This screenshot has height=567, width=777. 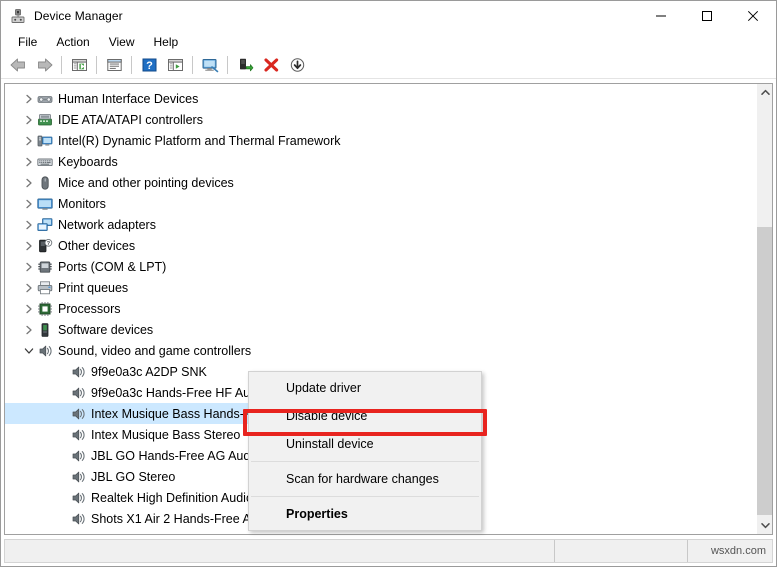 I want to click on tree-item: Network adapters, so click(x=381, y=224).